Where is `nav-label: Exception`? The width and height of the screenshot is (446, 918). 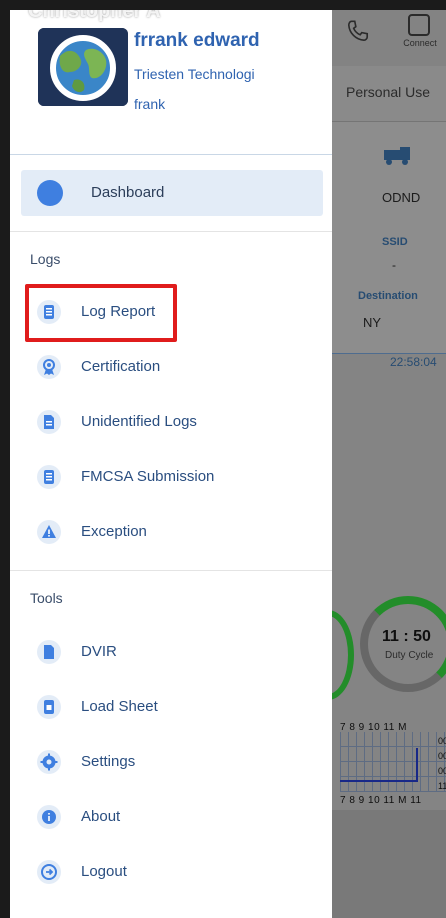
nav-label: Exception is located at coordinates (114, 531).